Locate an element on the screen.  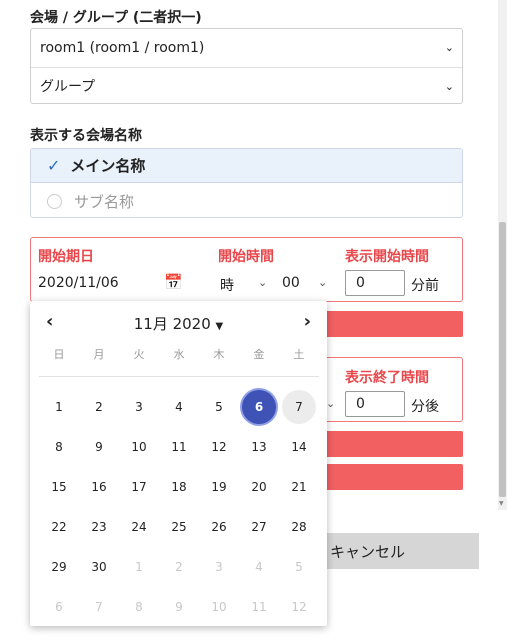
calendar-day-label: 21 is located at coordinates (299, 487).